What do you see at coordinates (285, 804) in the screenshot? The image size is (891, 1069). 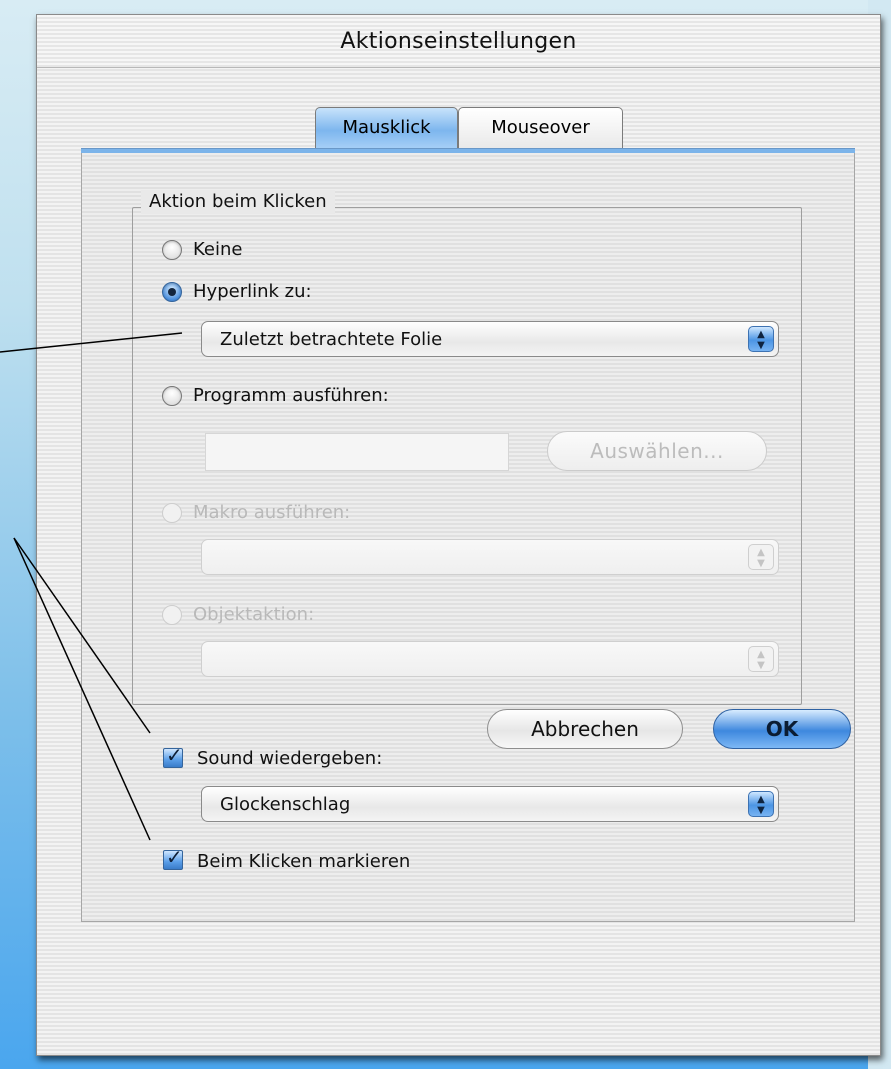 I see `sound-popup-value: Glockenschlag` at bounding box center [285, 804].